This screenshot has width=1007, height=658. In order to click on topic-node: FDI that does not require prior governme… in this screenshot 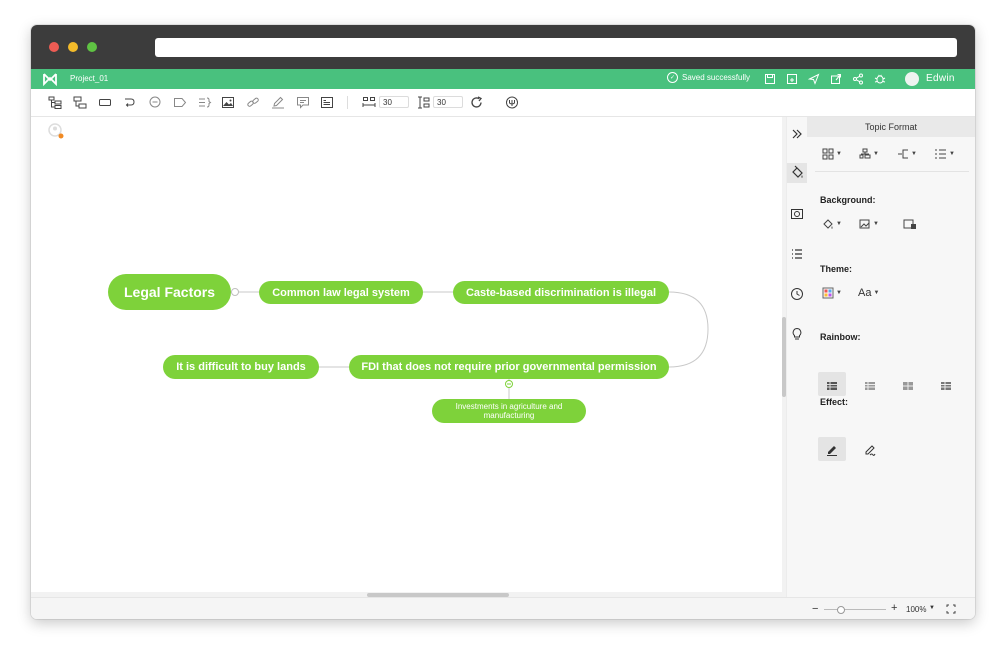, I will do `click(509, 367)`.